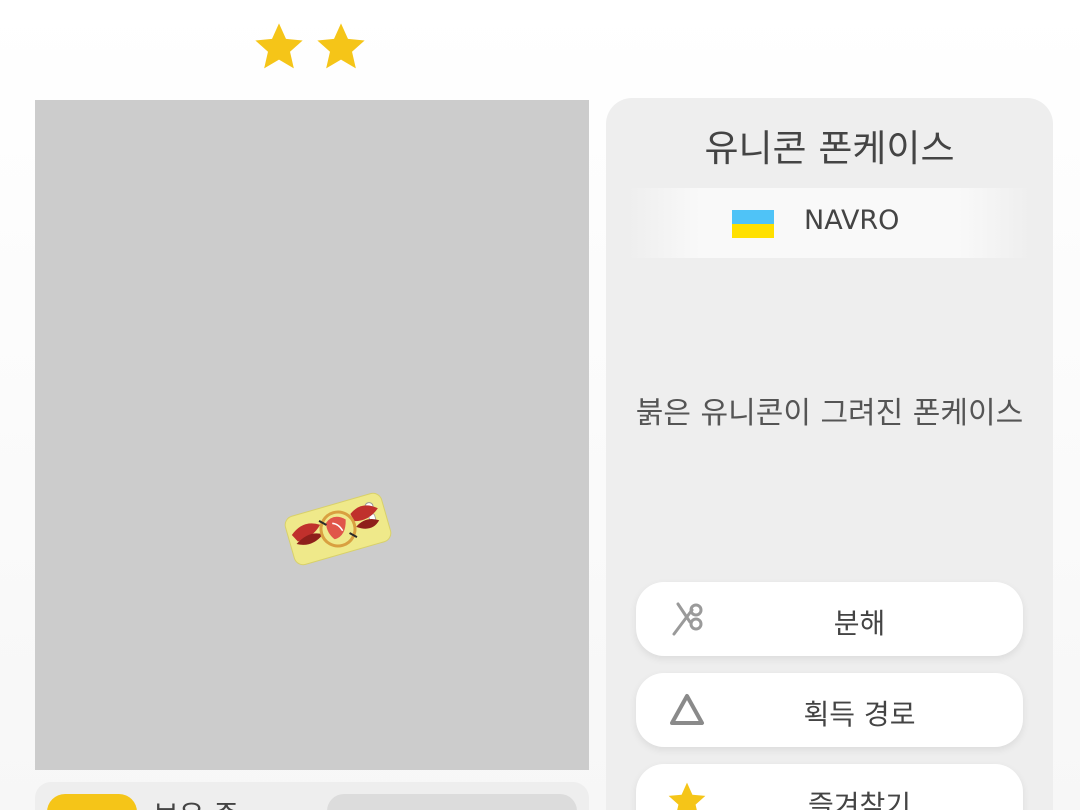  What do you see at coordinates (859, 799) in the screenshot?
I see `favorite-label: 즐겨찾기` at bounding box center [859, 799].